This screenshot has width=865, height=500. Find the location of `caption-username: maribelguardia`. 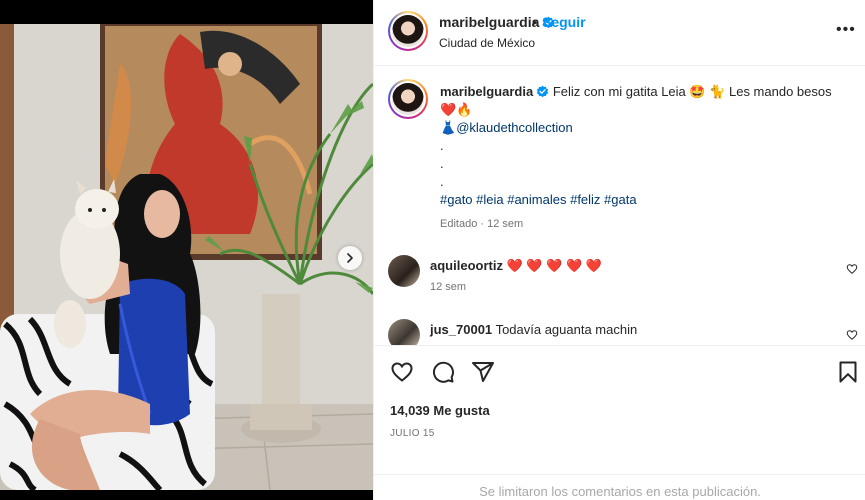

caption-username: maribelguardia is located at coordinates (486, 91).